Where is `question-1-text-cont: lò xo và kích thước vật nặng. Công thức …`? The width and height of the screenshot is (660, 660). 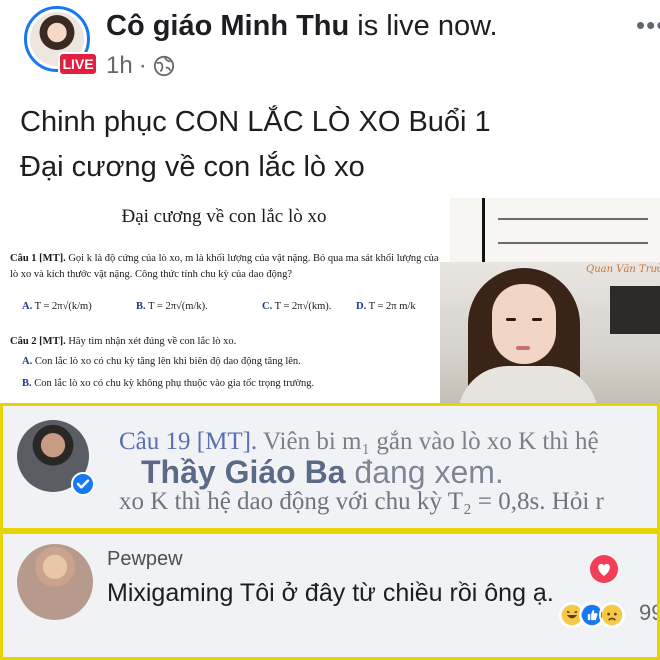 question-1-text-cont: lò xo và kích thước vật nặng. Công thức … is located at coordinates (151, 274).